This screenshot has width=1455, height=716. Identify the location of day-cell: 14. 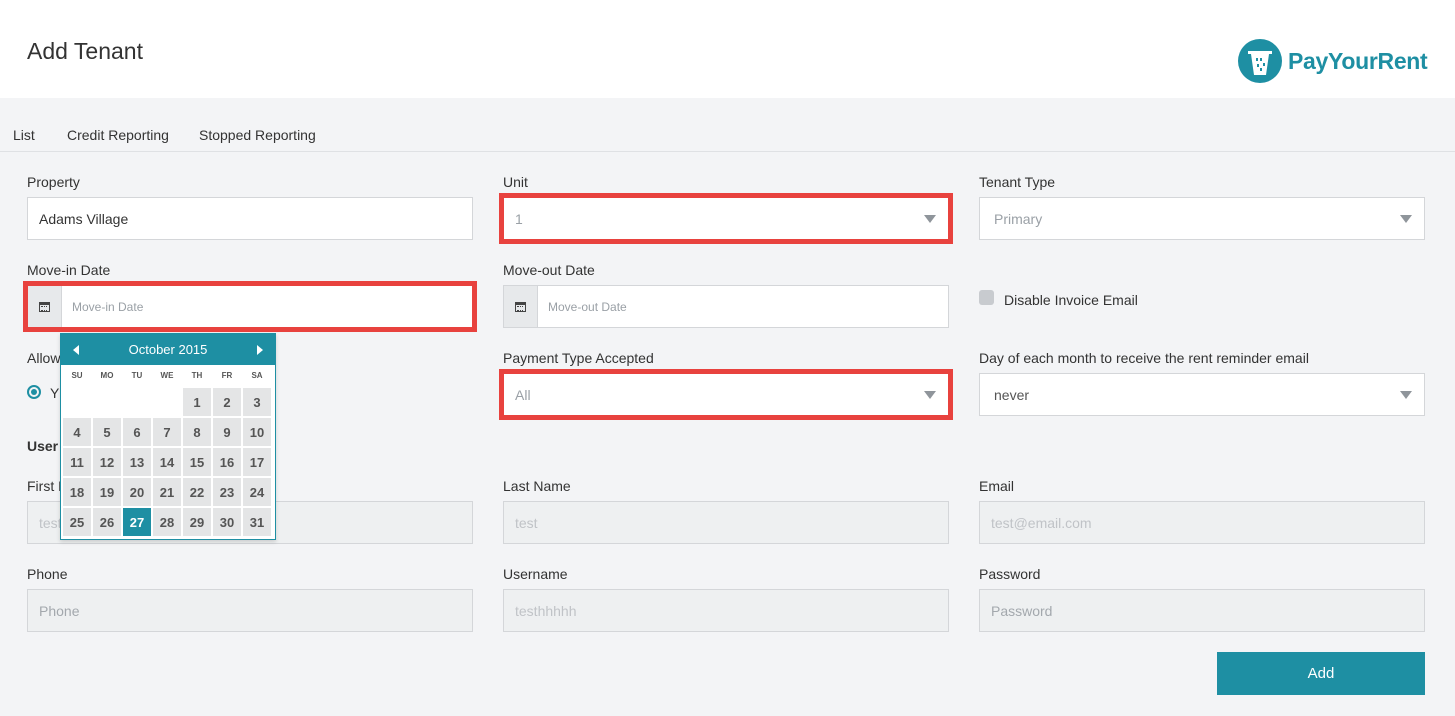
(167, 462).